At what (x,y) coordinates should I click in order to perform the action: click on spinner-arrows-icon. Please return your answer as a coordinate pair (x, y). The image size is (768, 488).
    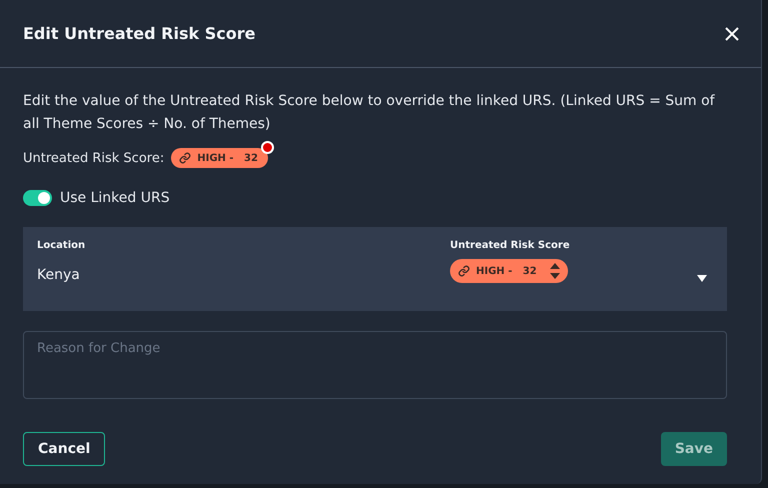
    Looking at the image, I should click on (555, 271).